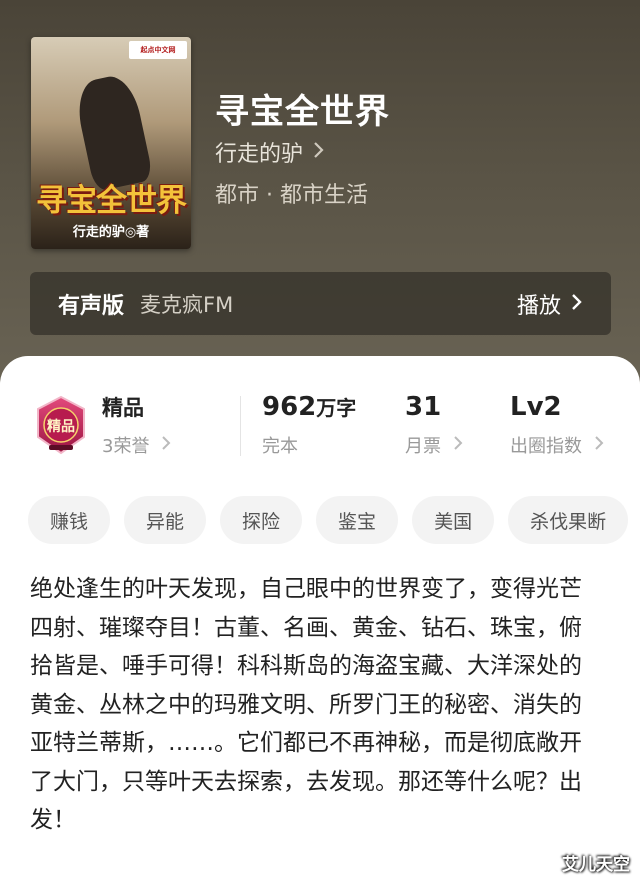  Describe the element at coordinates (240, 426) in the screenshot. I see `stats-divider` at that location.